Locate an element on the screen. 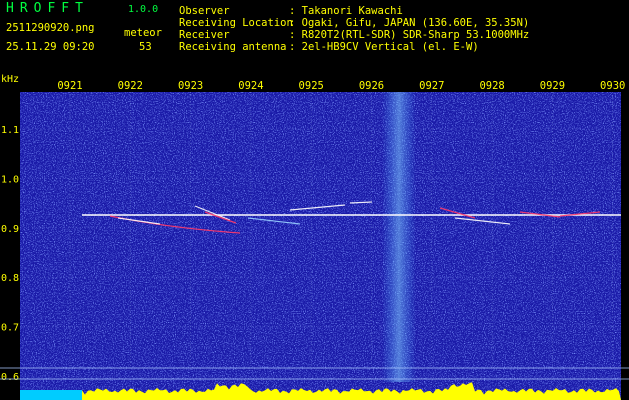  time-tick-0927: 0927 is located at coordinates (431, 86).